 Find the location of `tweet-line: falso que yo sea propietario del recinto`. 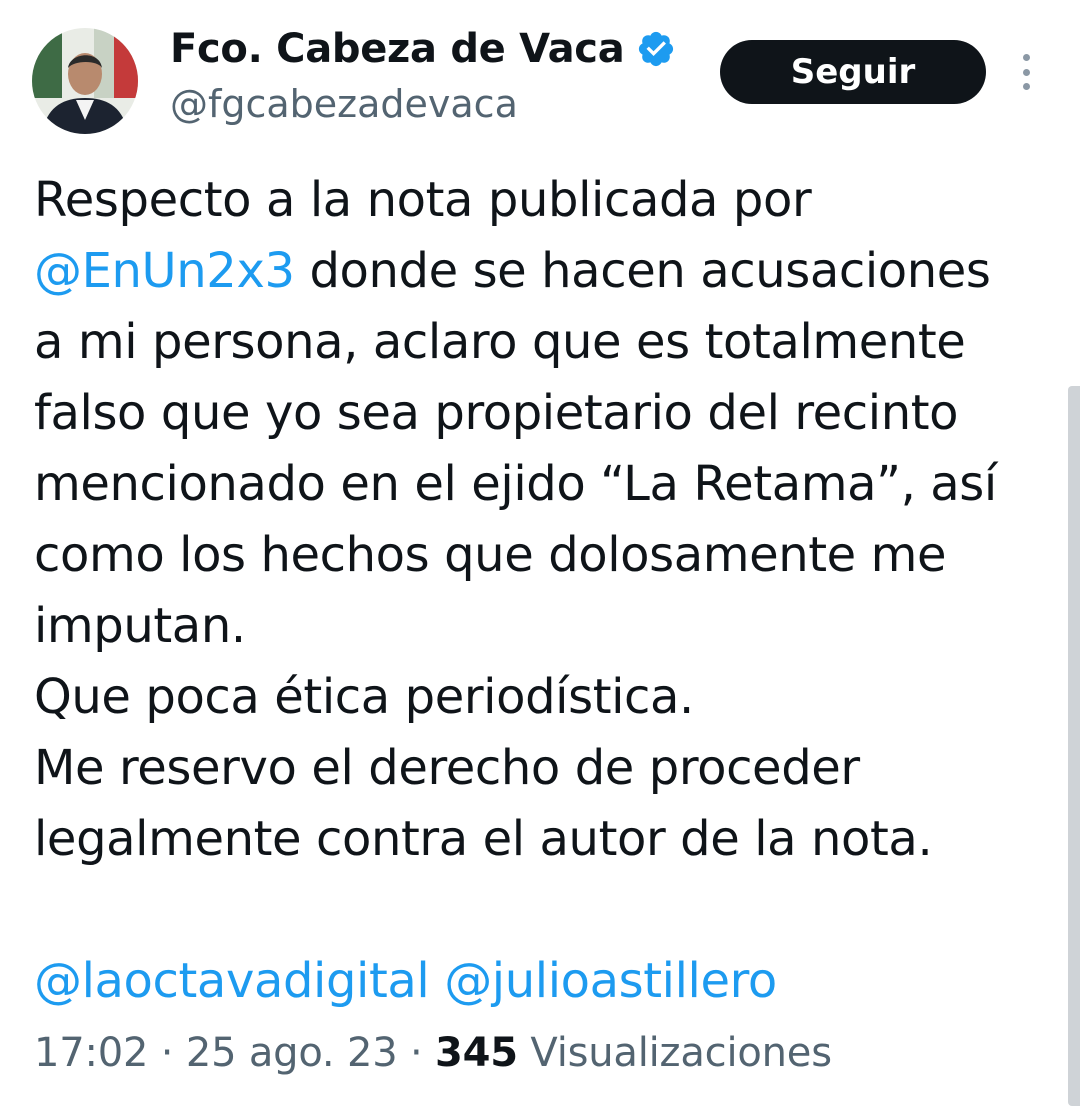

tweet-line: falso que yo sea propietario del recinto is located at coordinates (496, 413).